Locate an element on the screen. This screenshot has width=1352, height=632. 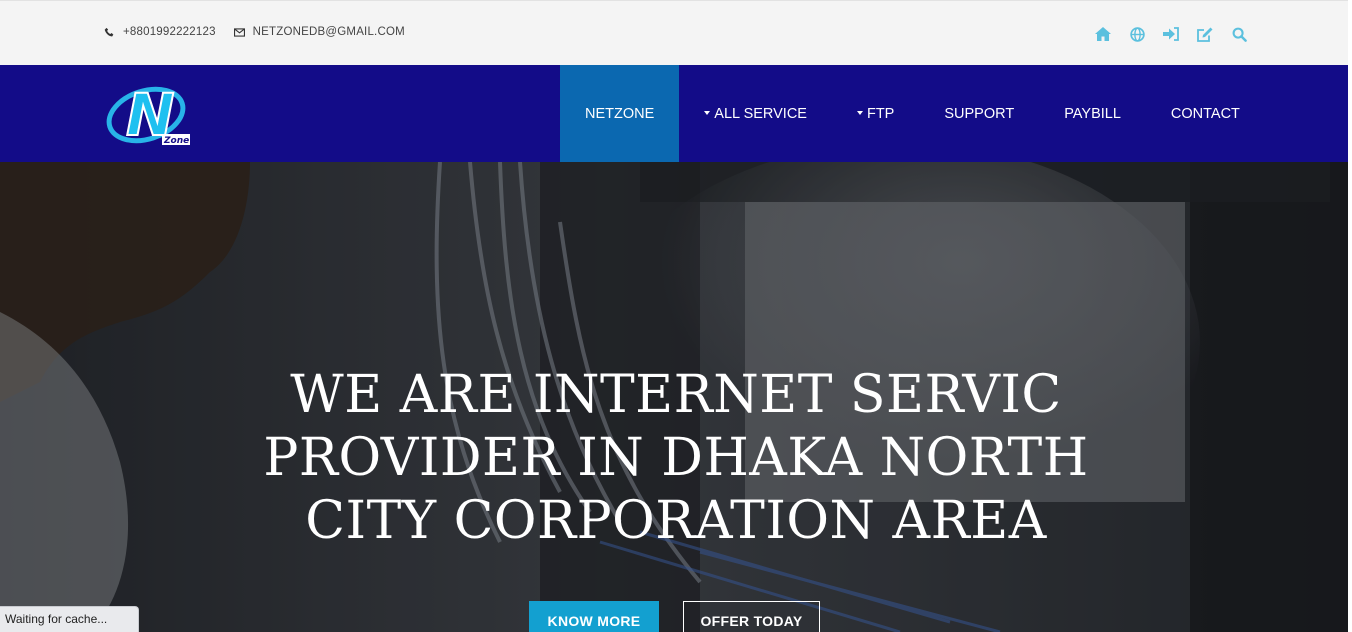
sign-in-icon is located at coordinates (1171, 34).